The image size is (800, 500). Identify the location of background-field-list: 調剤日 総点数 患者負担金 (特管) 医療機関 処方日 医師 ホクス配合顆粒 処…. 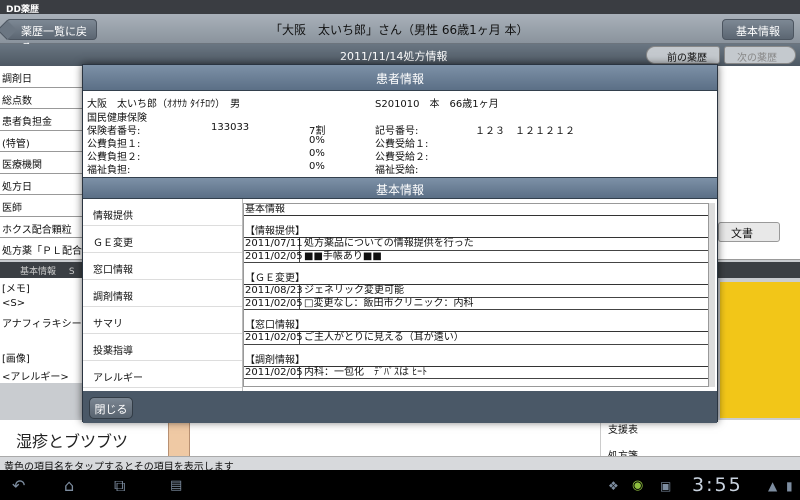
(42, 163).